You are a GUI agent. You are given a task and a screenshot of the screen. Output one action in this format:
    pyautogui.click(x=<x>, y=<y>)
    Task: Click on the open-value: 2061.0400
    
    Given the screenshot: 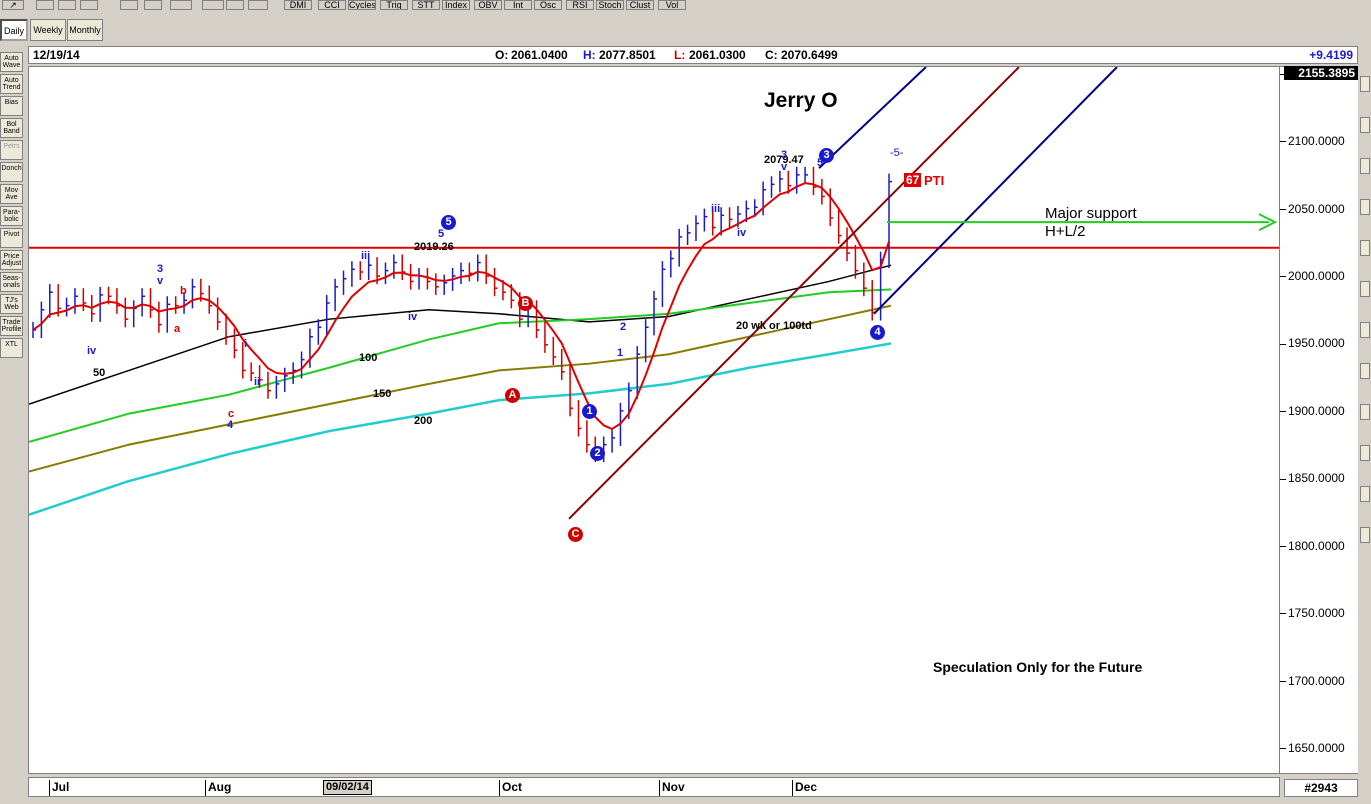 What is the action you would take?
    pyautogui.click(x=539, y=55)
    